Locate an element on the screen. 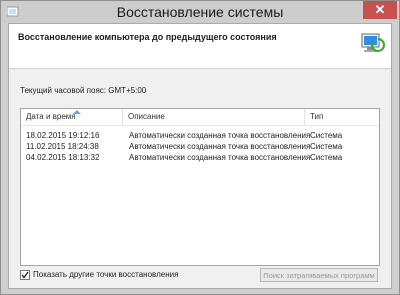  sort-arrow-icon is located at coordinates (77, 112).